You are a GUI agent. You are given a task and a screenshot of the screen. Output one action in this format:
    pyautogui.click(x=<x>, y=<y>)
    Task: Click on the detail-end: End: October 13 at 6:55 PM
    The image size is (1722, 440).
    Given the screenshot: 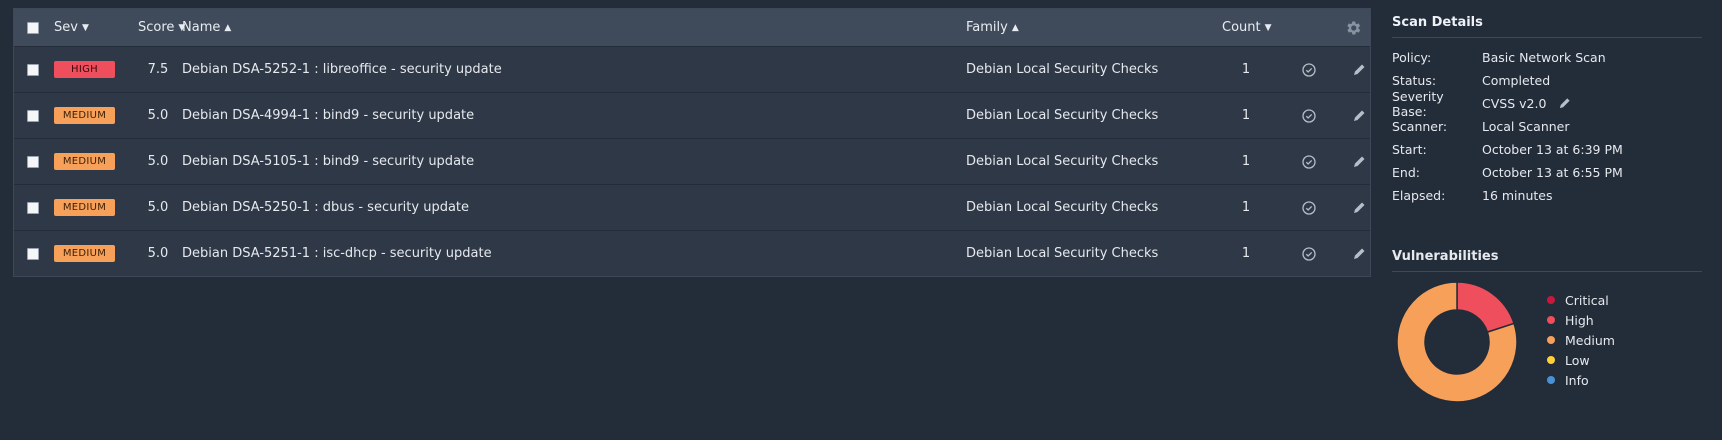 What is the action you would take?
    pyautogui.click(x=1547, y=172)
    